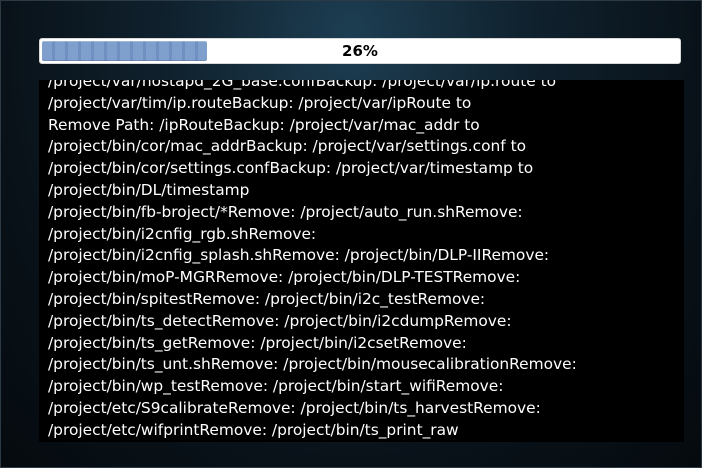  What do you see at coordinates (280, 320) in the screenshot?
I see `log-line: /project/bin/ts_detectRemove` at bounding box center [280, 320].